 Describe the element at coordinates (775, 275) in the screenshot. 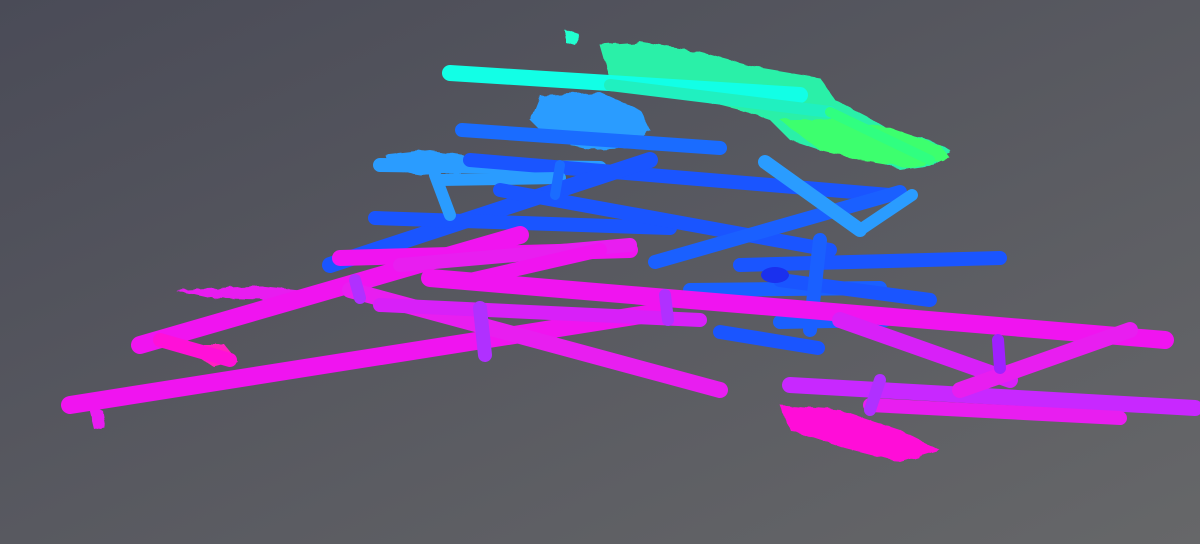

I see `mid-junction` at that location.